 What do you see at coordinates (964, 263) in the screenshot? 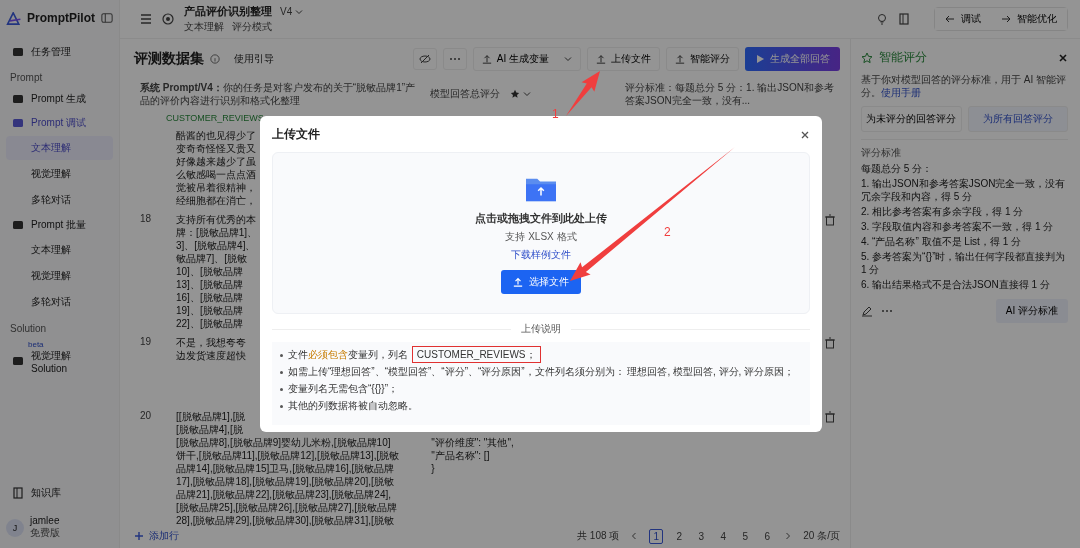
I see `criteria-line: 5. 参考答案为“{}”时，输出任何字段都直接判为 1 分` at bounding box center [964, 263].